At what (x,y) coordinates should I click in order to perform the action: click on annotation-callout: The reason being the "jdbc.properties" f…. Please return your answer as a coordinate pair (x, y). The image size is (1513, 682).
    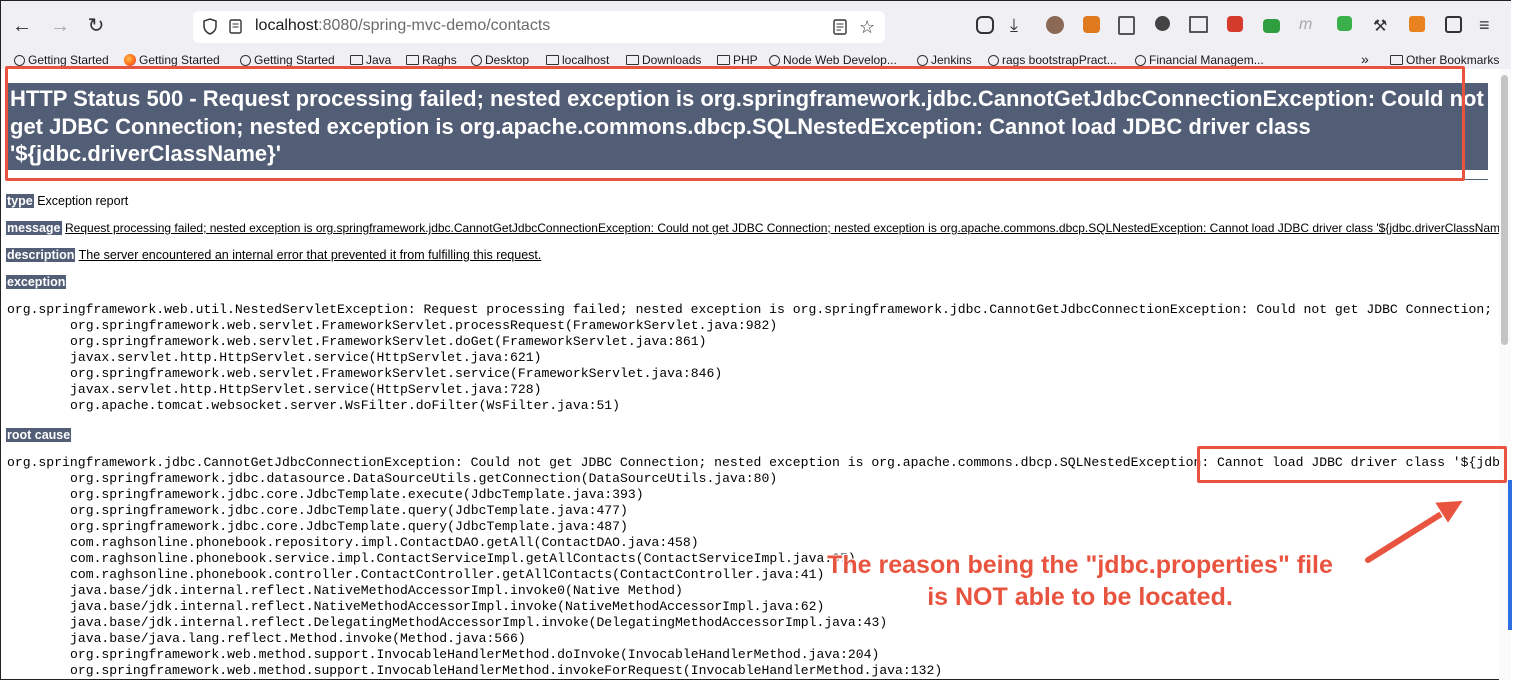
    Looking at the image, I should click on (1080, 581).